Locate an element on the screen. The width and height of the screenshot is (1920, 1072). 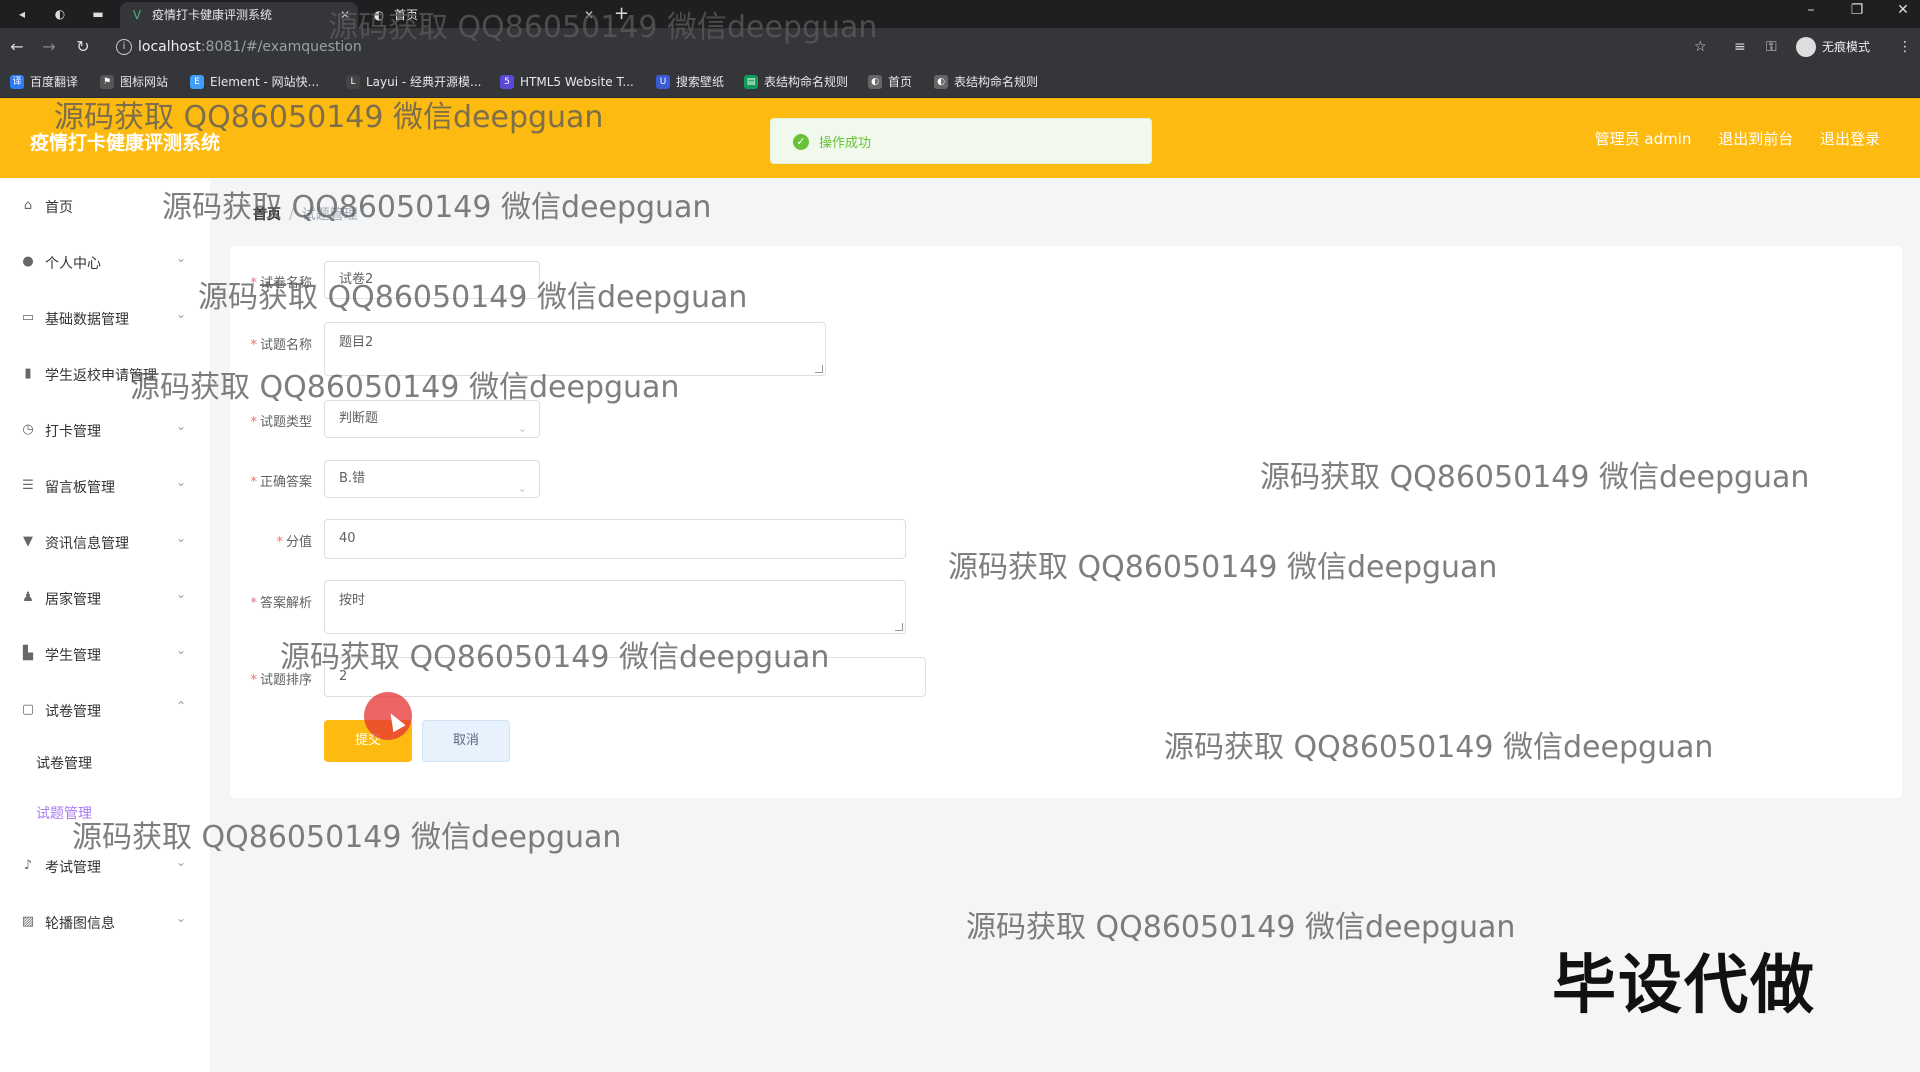
person-icon: ♟ is located at coordinates (28, 597).